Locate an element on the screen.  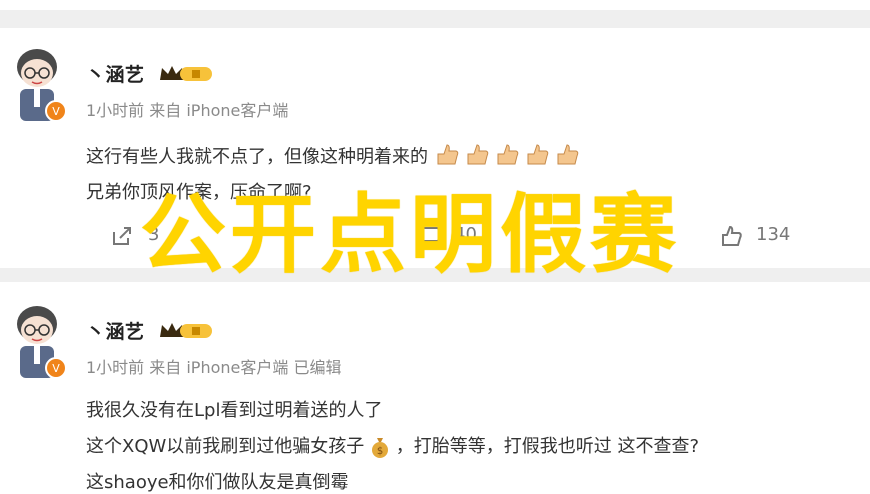
overlay-caption: 公开点明假赛 is located at coordinates (410, 235).